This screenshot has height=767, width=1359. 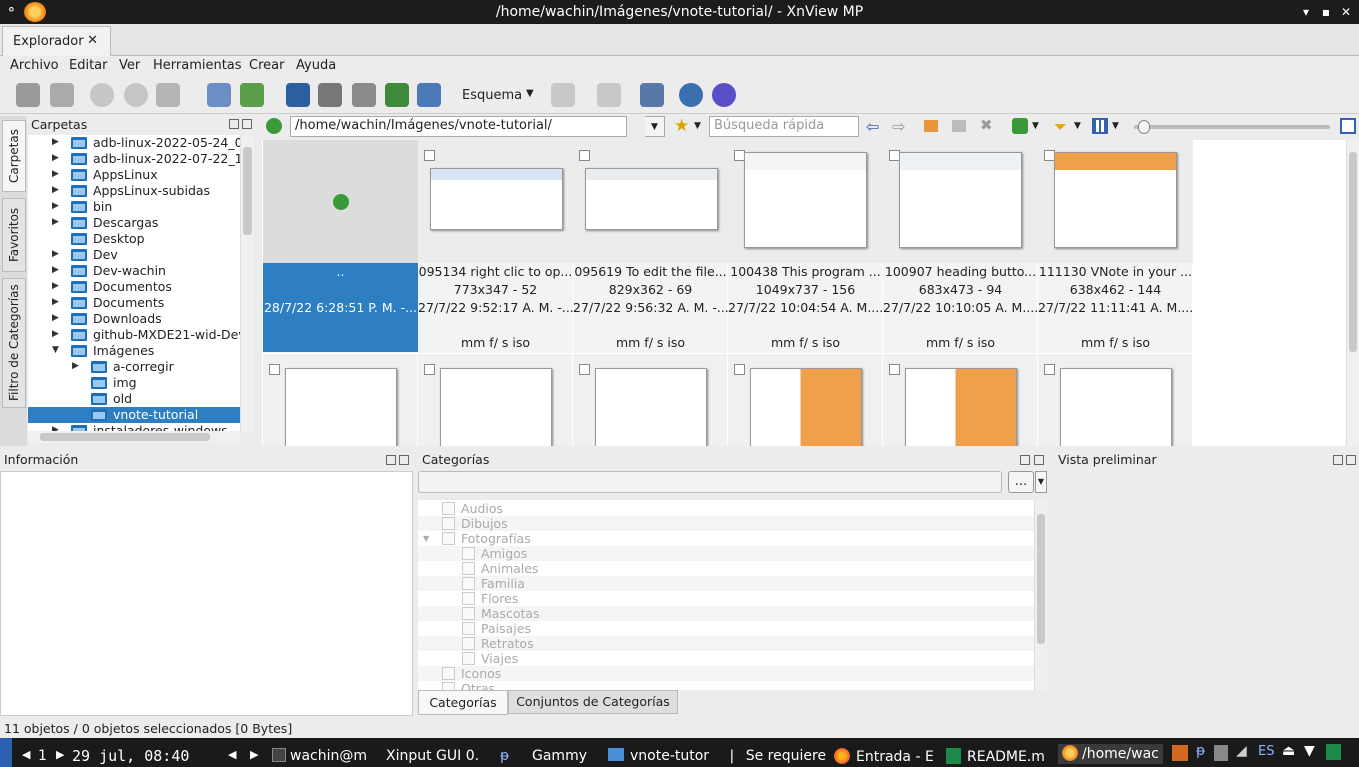 I want to click on tree-item: ▶ Descargas, so click(x=134, y=223).